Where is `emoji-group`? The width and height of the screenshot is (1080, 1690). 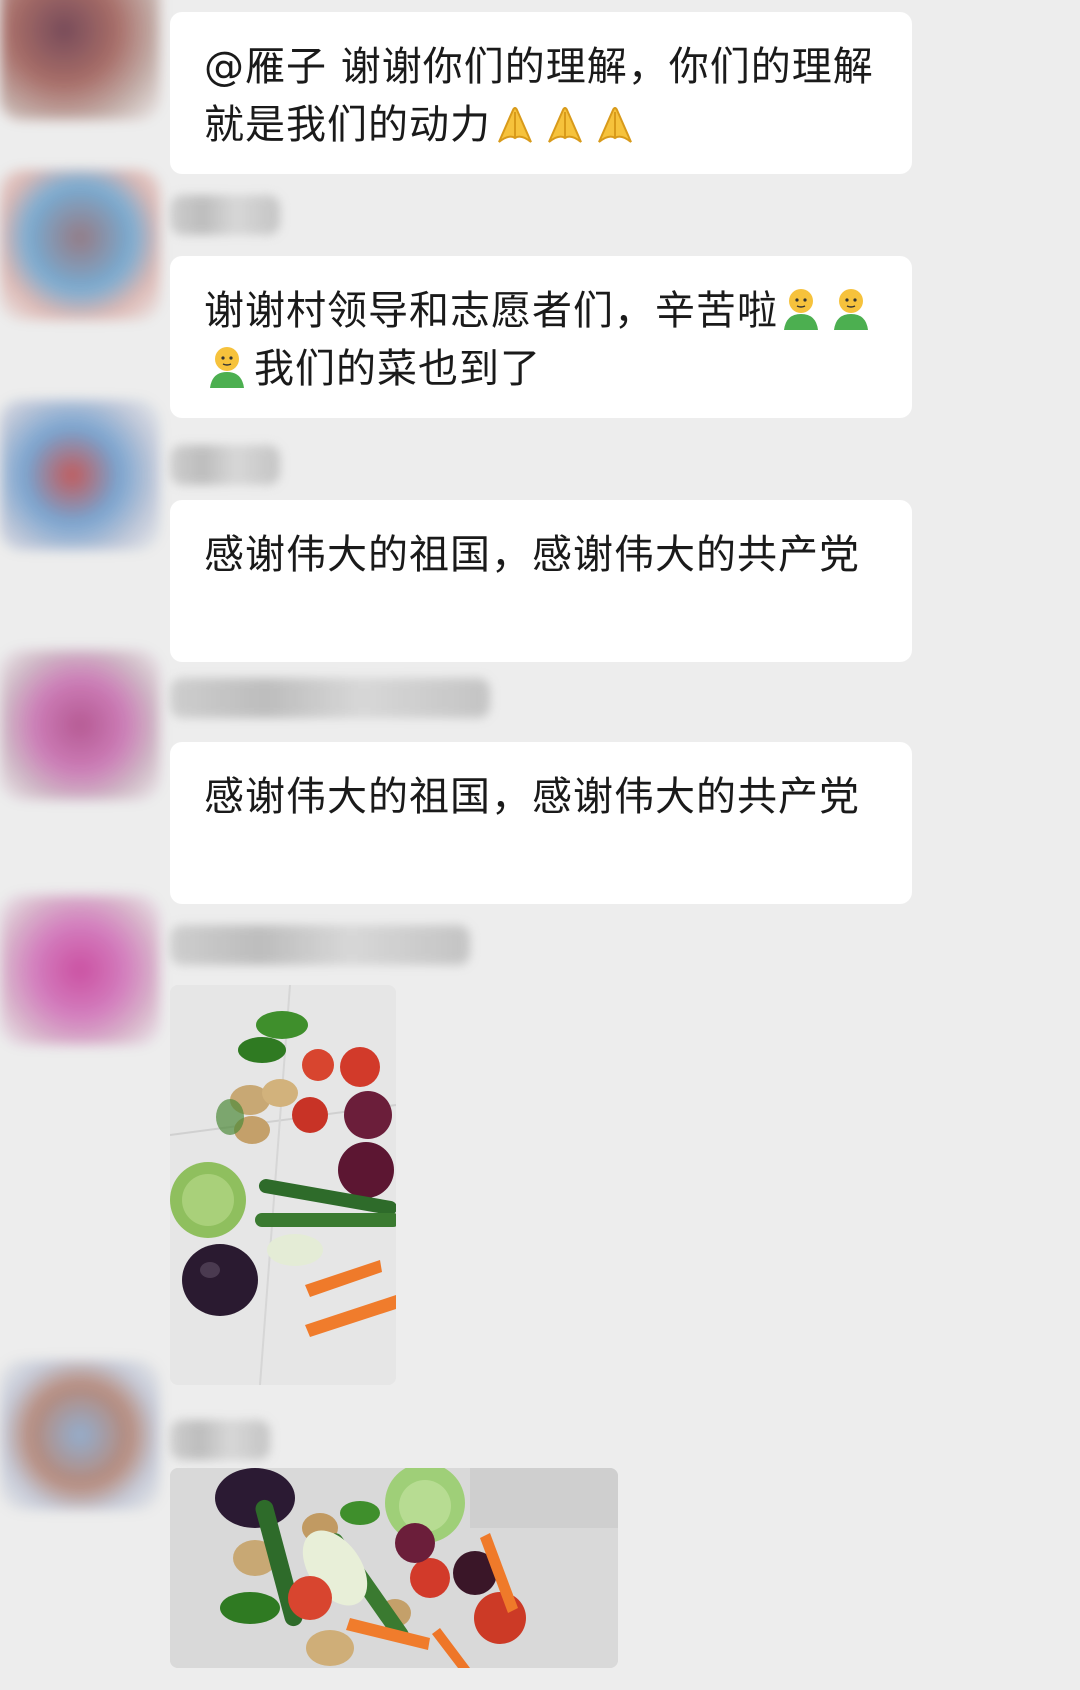
emoji-group is located at coordinates (566, 125).